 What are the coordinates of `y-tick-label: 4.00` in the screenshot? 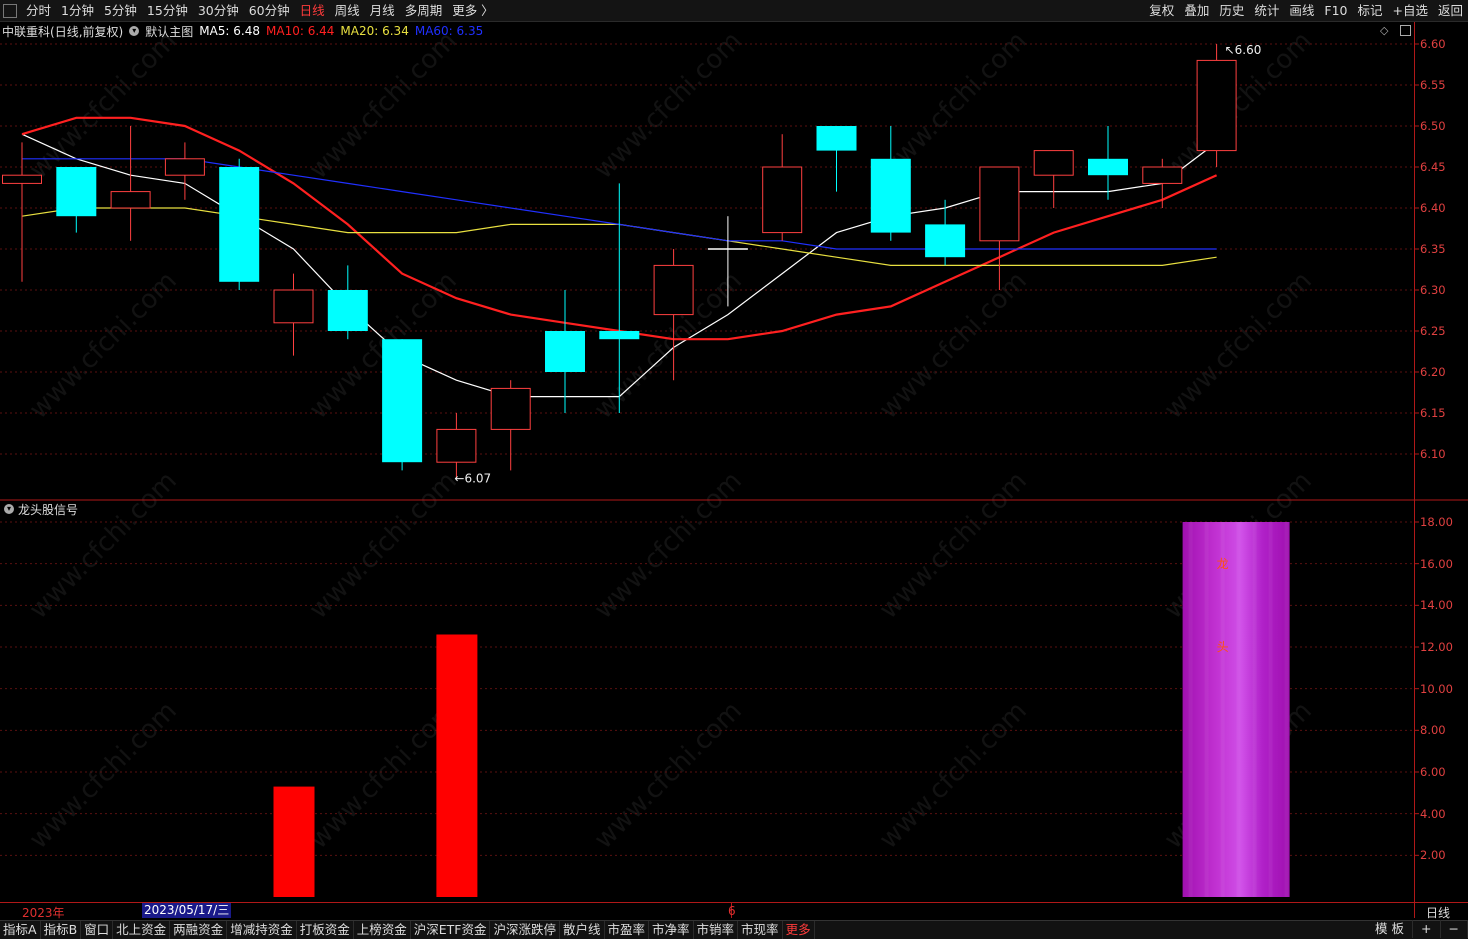 It's located at (1433, 813).